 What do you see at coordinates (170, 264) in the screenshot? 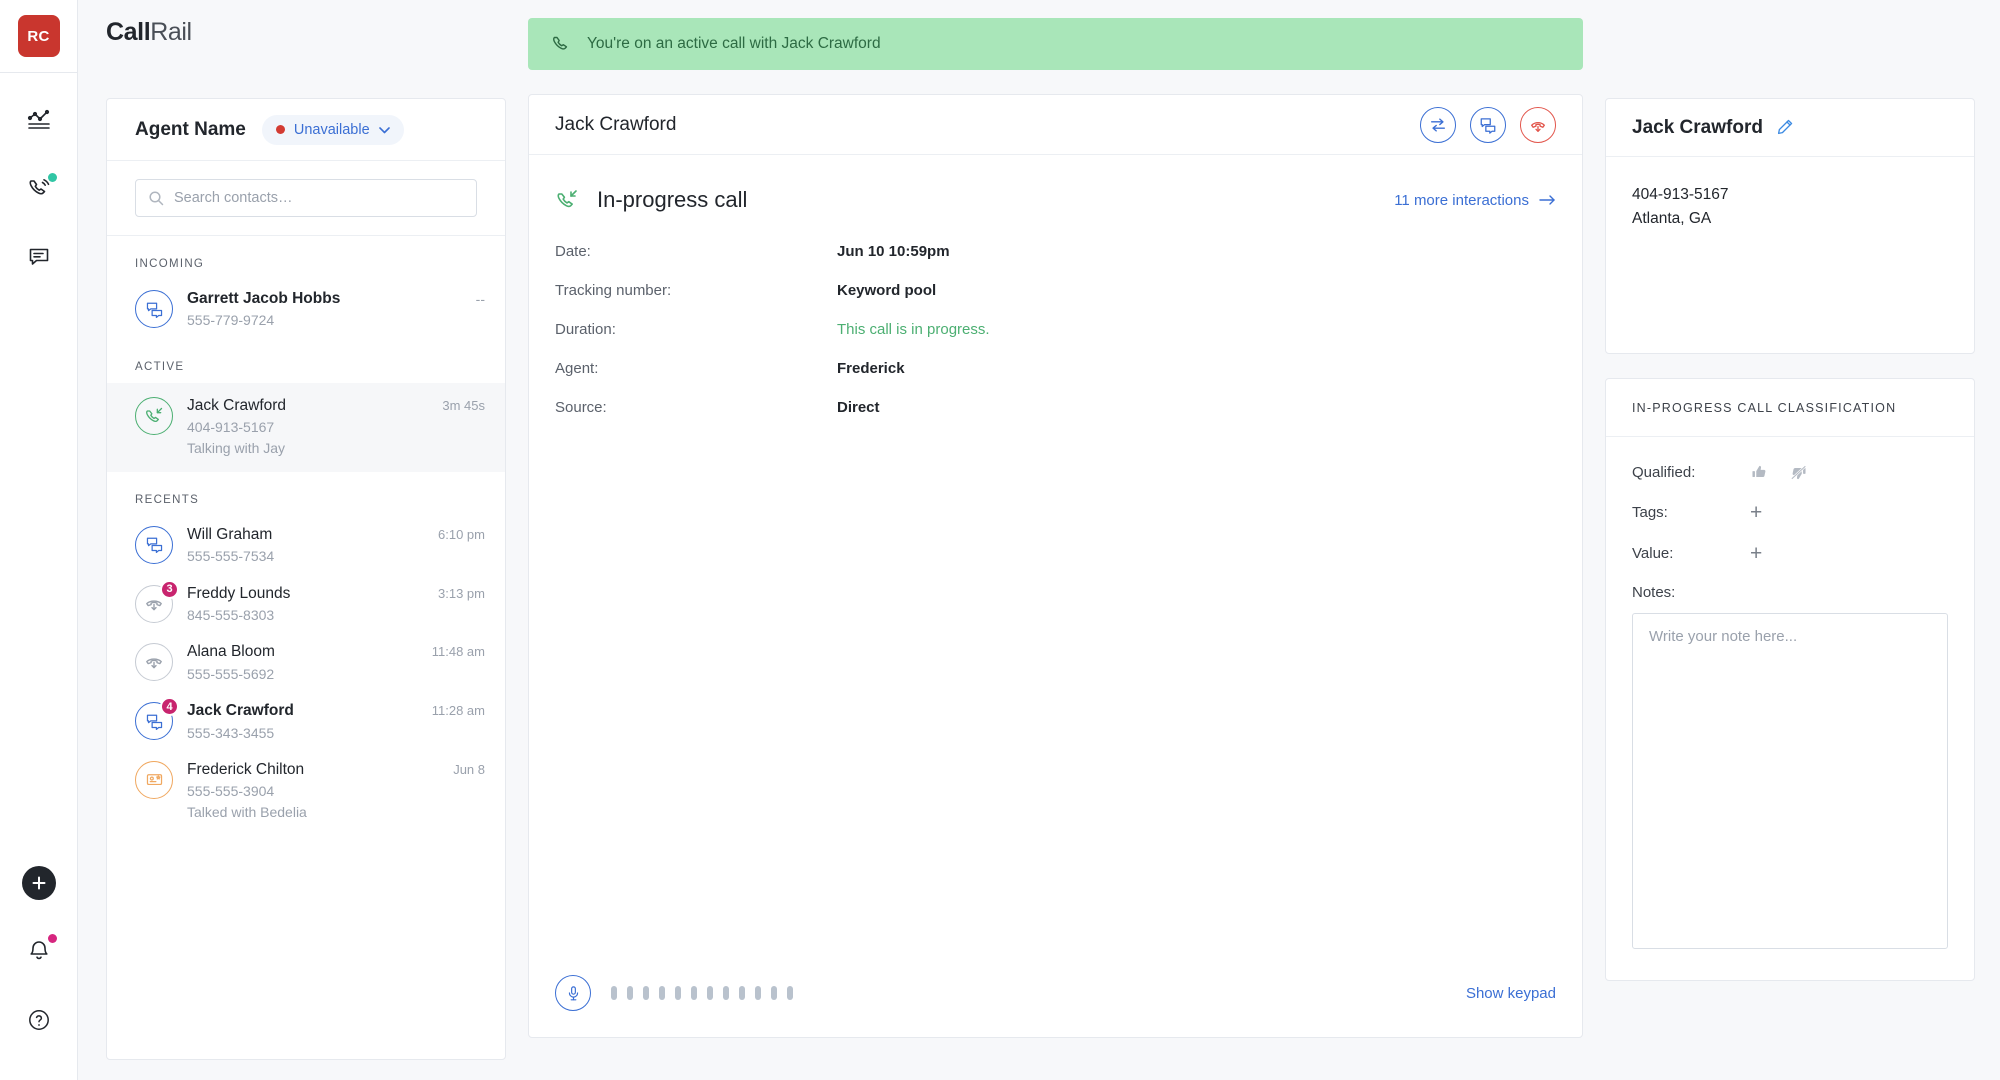
I see `contacts-group-label: INCOMING` at bounding box center [170, 264].